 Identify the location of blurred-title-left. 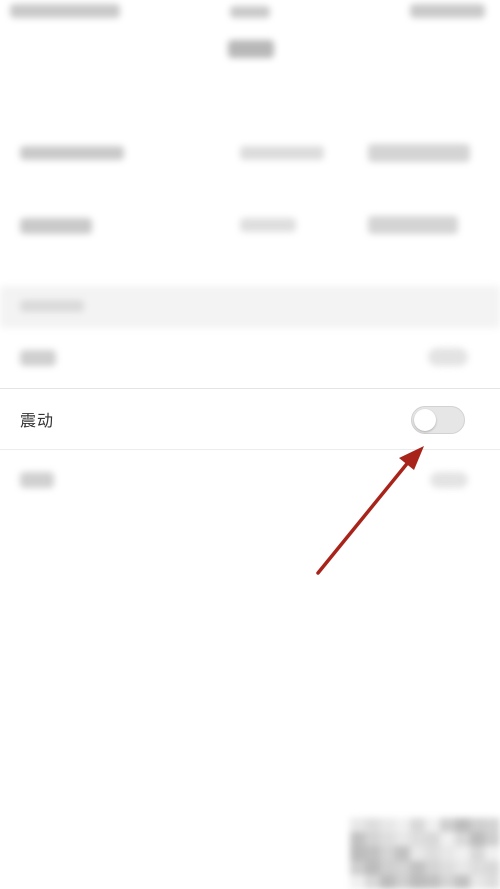
(65, 11).